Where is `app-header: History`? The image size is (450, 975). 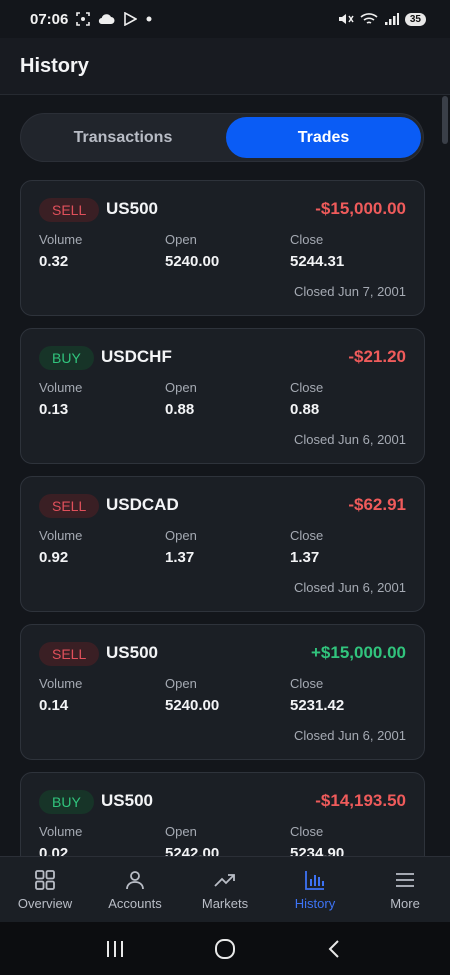
app-header: History is located at coordinates (225, 66).